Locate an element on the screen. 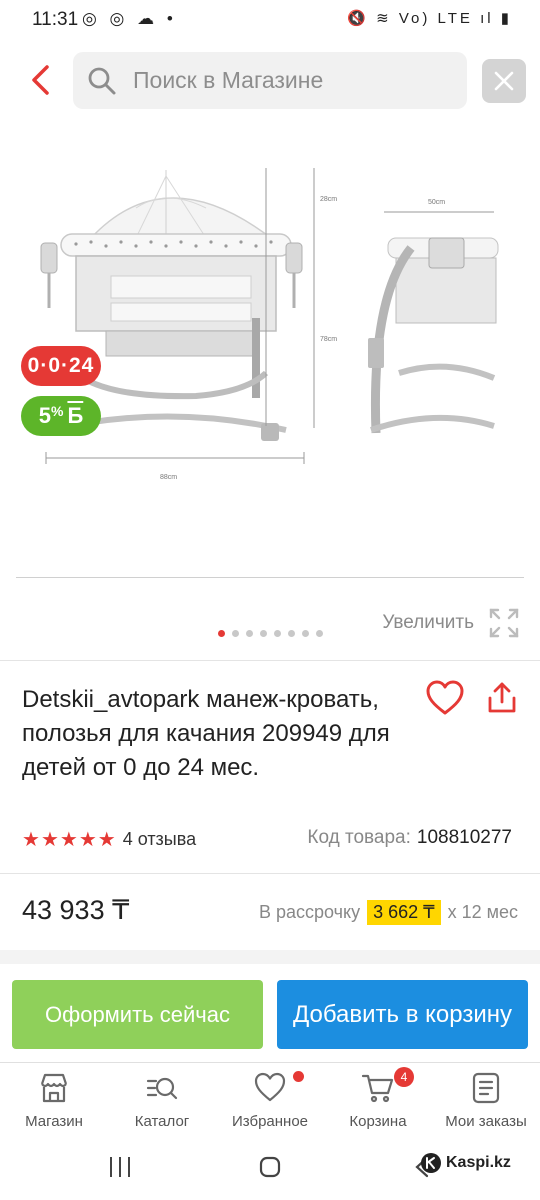 The width and height of the screenshot is (540, 1200). bonus-percent: 5 is located at coordinates (44, 415).